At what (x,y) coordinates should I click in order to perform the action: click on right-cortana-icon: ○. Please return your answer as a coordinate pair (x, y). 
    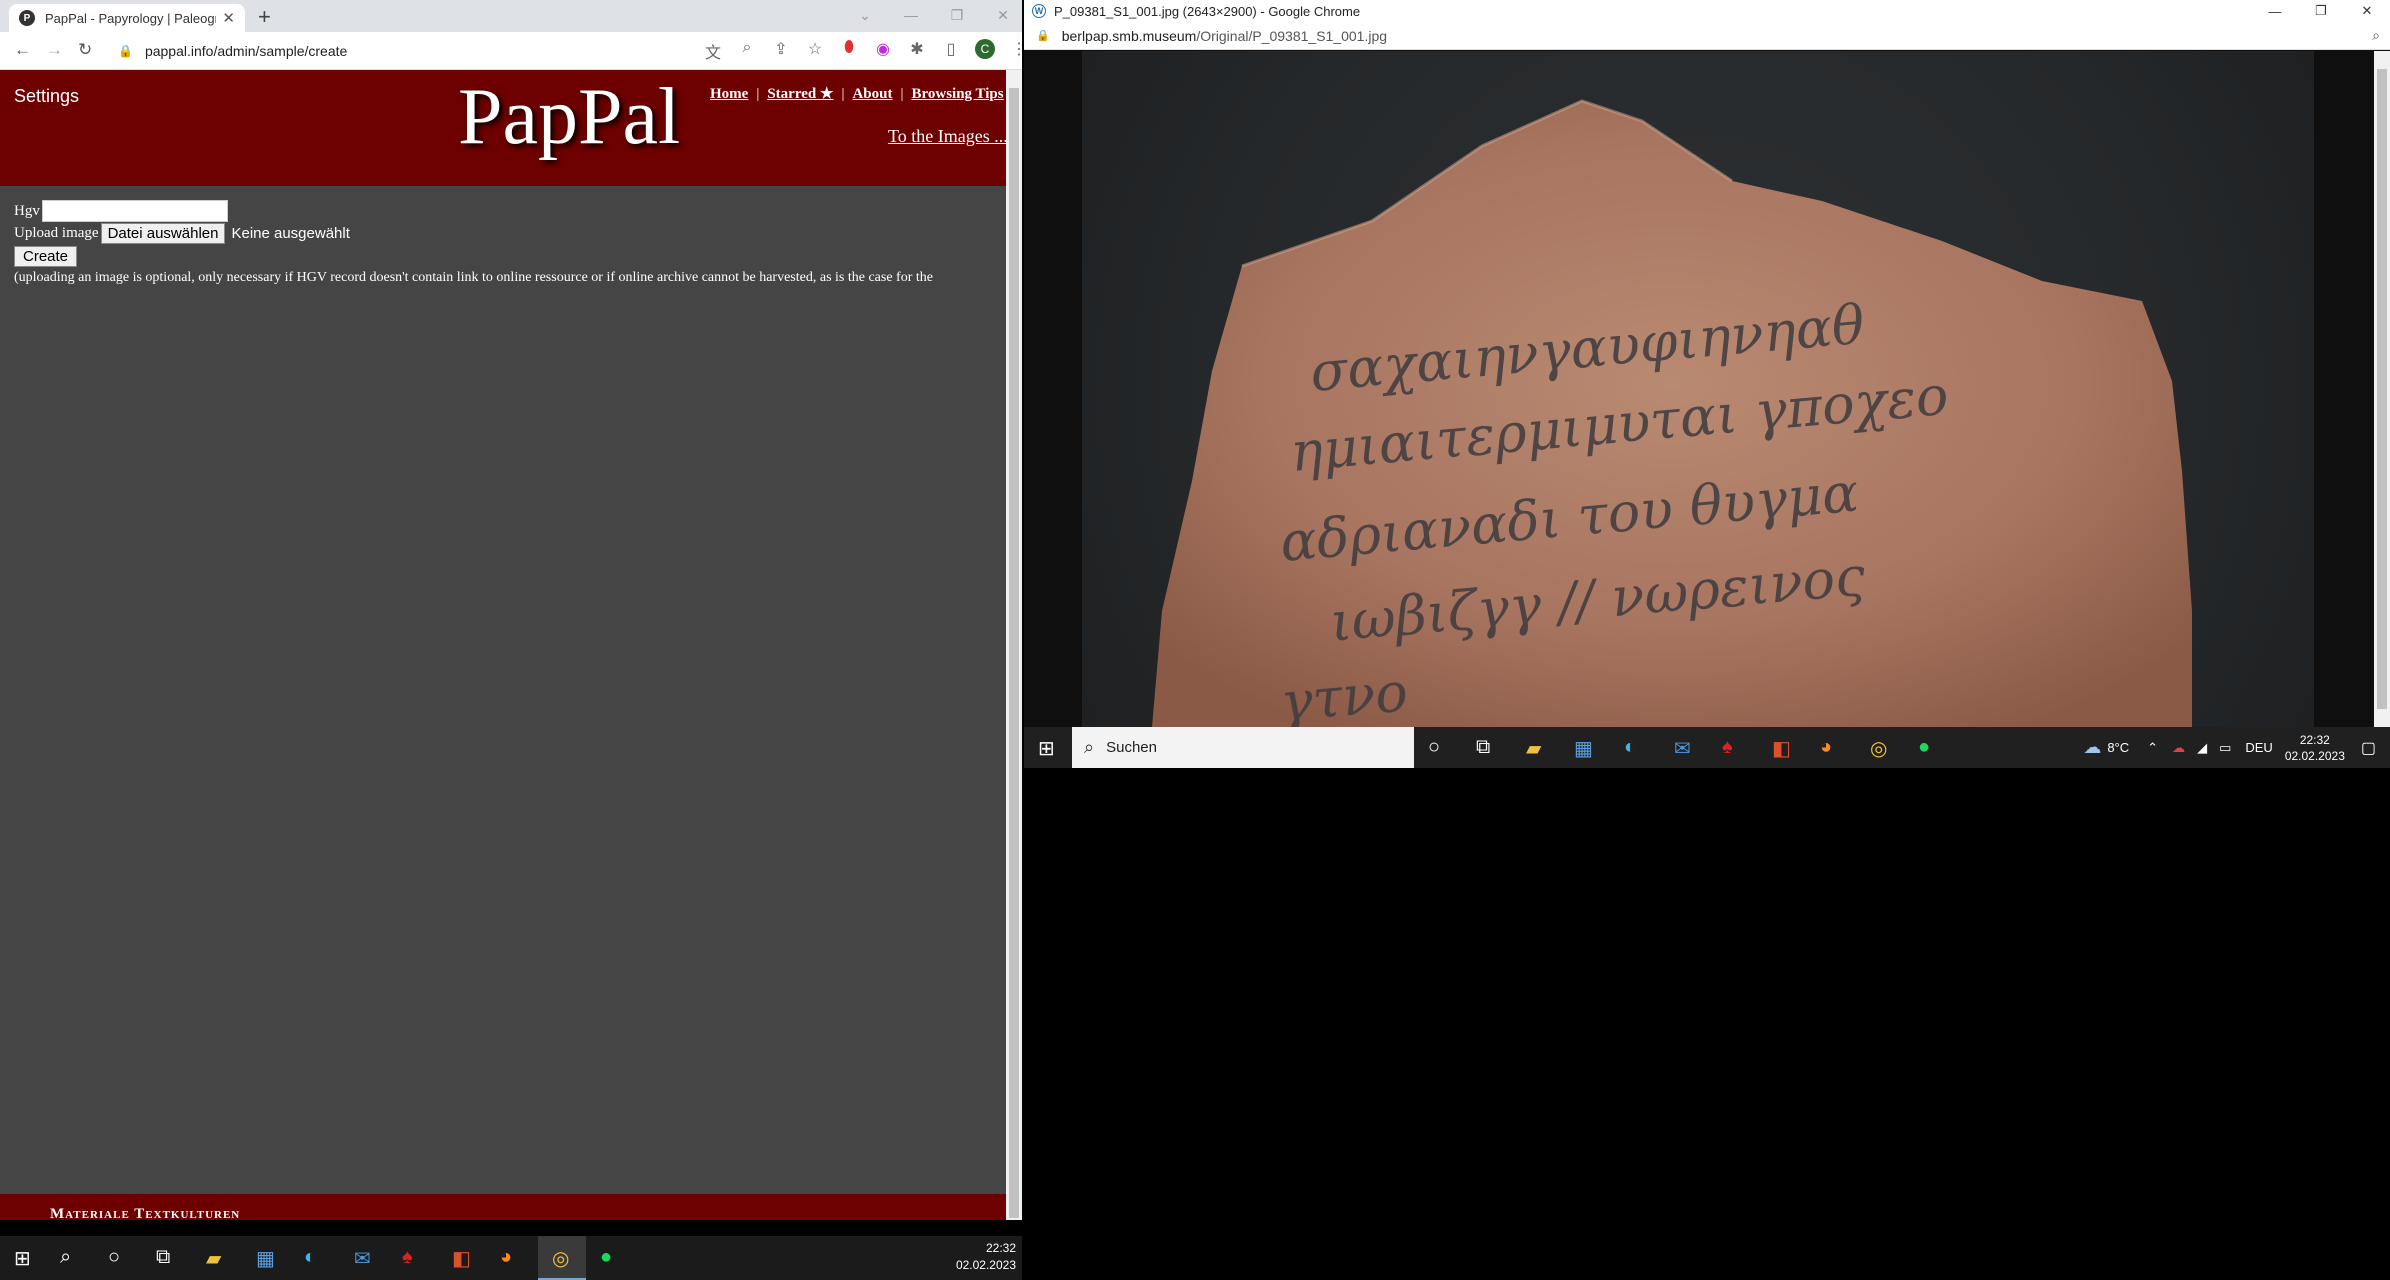
    Looking at the image, I should click on (1434, 747).